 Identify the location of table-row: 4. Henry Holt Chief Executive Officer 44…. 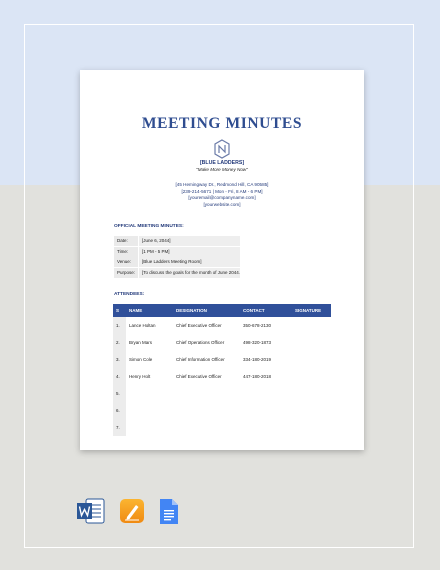
(222, 376).